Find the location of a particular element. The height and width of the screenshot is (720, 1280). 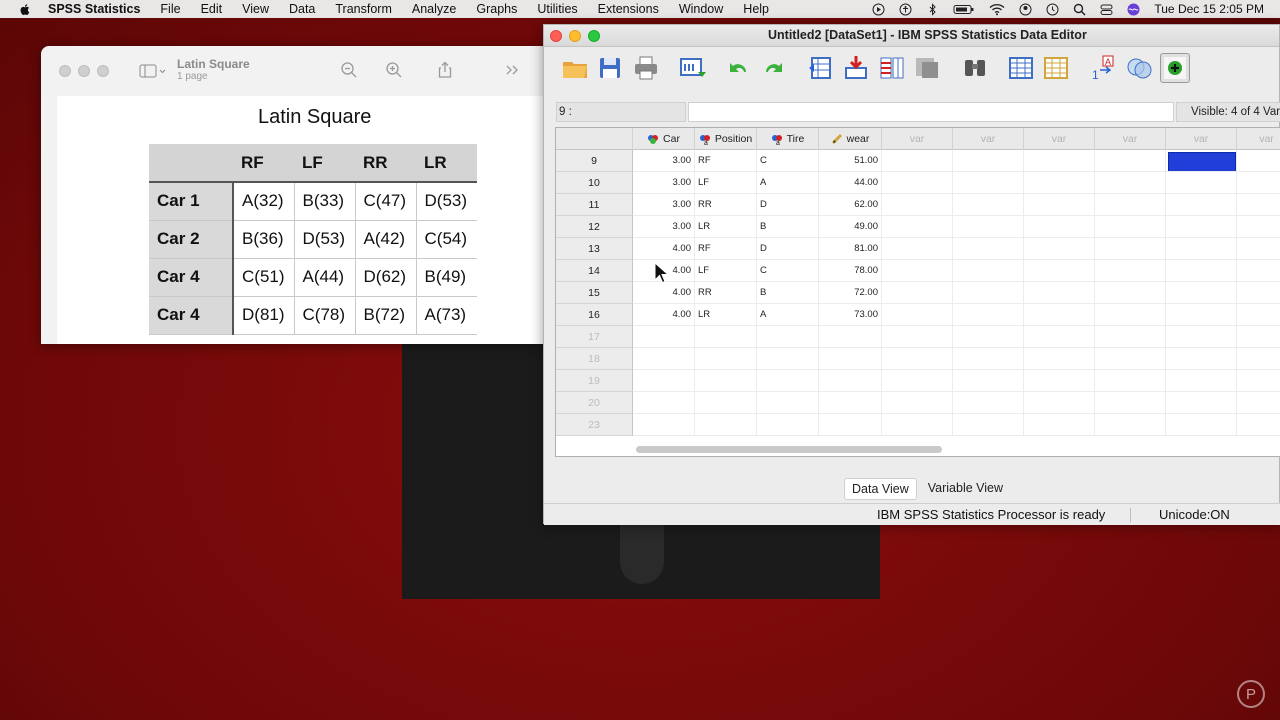

bluetooth-icon is located at coordinates (932, 9).